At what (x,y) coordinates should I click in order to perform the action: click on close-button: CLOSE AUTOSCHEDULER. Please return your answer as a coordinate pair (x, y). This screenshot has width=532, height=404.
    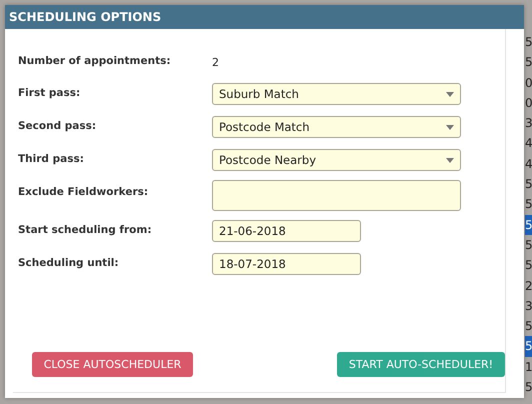
    Looking at the image, I should click on (112, 364).